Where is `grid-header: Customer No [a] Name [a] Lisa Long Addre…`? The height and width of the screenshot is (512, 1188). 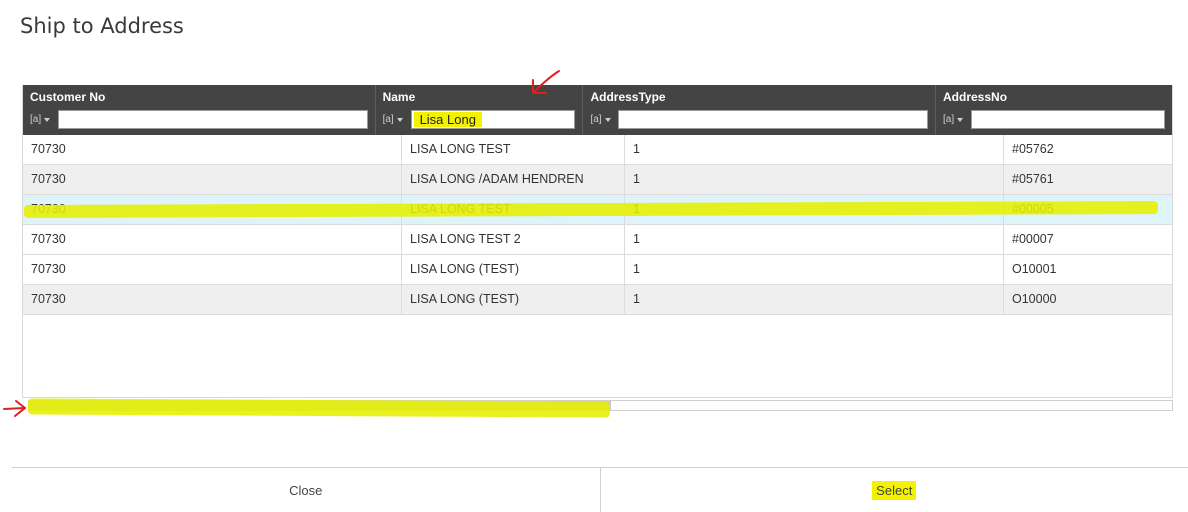 grid-header: Customer No [a] Name [a] Lisa Long Addre… is located at coordinates (597, 110).